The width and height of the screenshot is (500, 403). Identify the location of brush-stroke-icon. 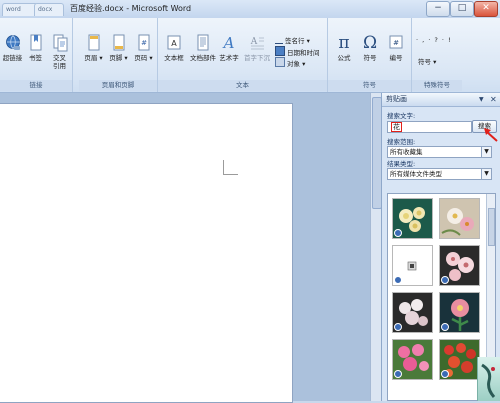
(488, 380).